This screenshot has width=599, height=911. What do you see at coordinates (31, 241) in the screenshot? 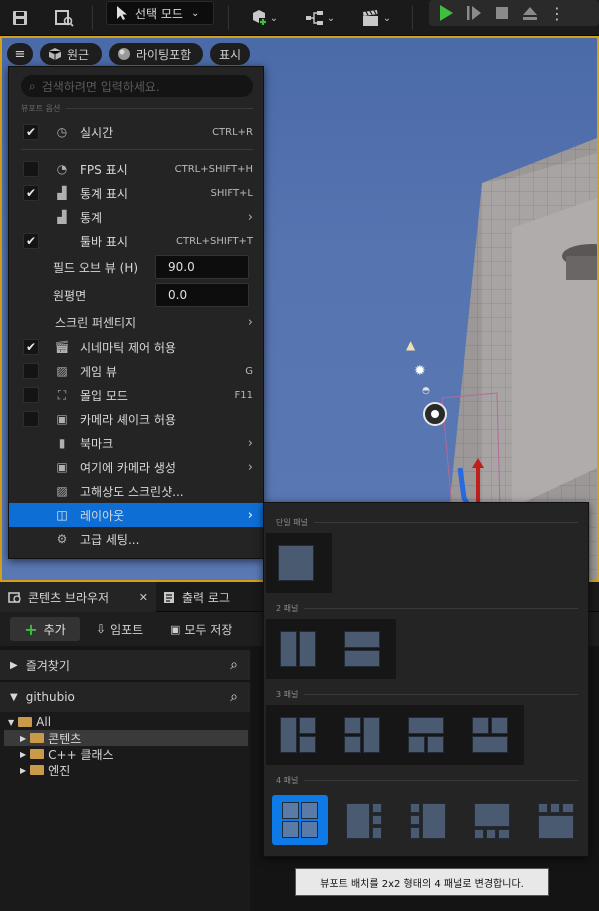
I see `toolbar-checkbox: ✔` at bounding box center [31, 241].